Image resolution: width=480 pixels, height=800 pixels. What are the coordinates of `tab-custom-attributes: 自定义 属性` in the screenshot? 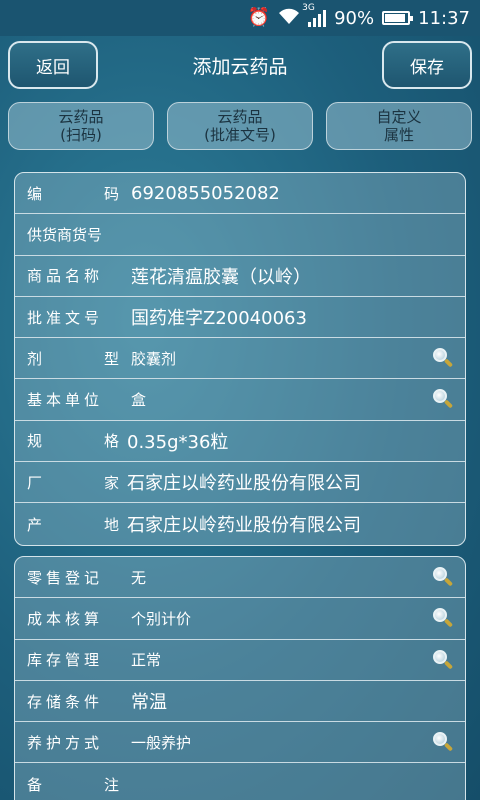 It's located at (399, 126).